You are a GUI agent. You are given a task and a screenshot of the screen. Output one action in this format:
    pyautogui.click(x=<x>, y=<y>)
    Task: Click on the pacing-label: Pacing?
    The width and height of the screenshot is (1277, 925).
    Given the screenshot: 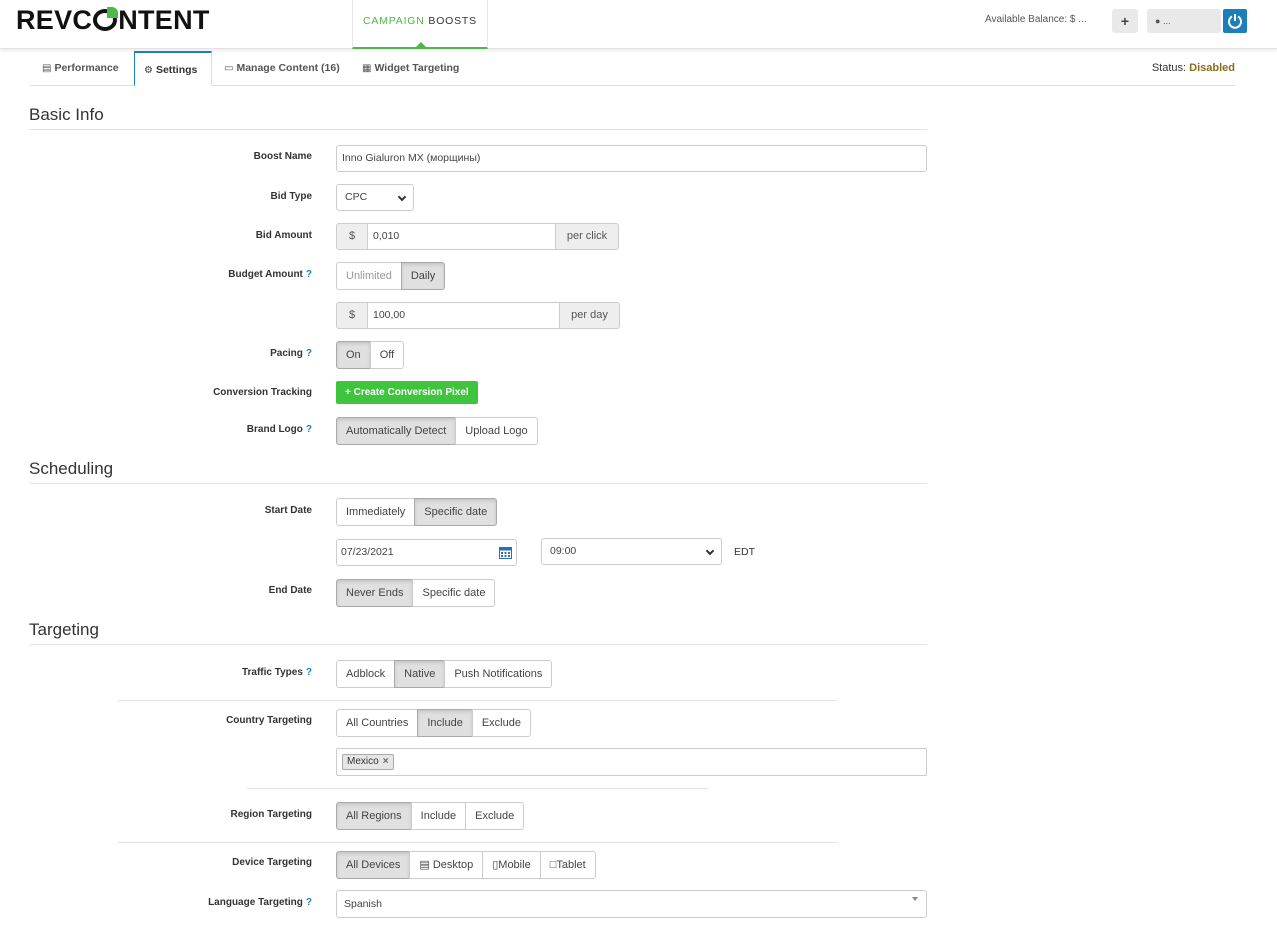 What is the action you would take?
    pyautogui.click(x=291, y=353)
    